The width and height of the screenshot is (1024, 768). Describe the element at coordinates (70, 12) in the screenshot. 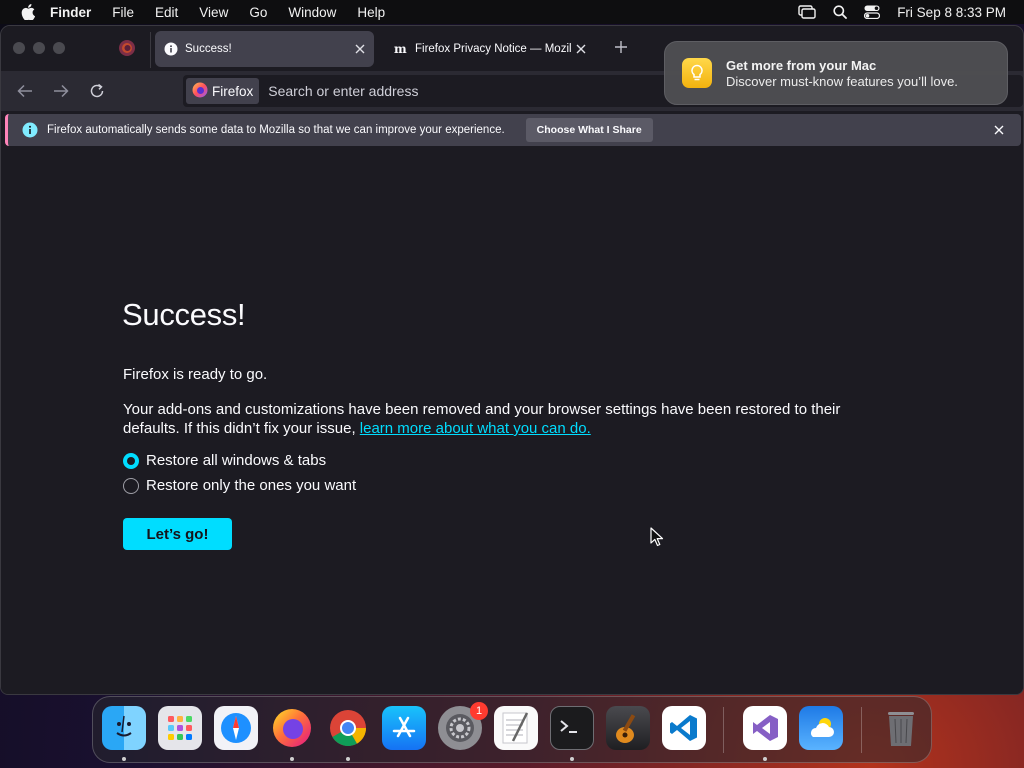

I see `menu-app-name: Finder` at that location.